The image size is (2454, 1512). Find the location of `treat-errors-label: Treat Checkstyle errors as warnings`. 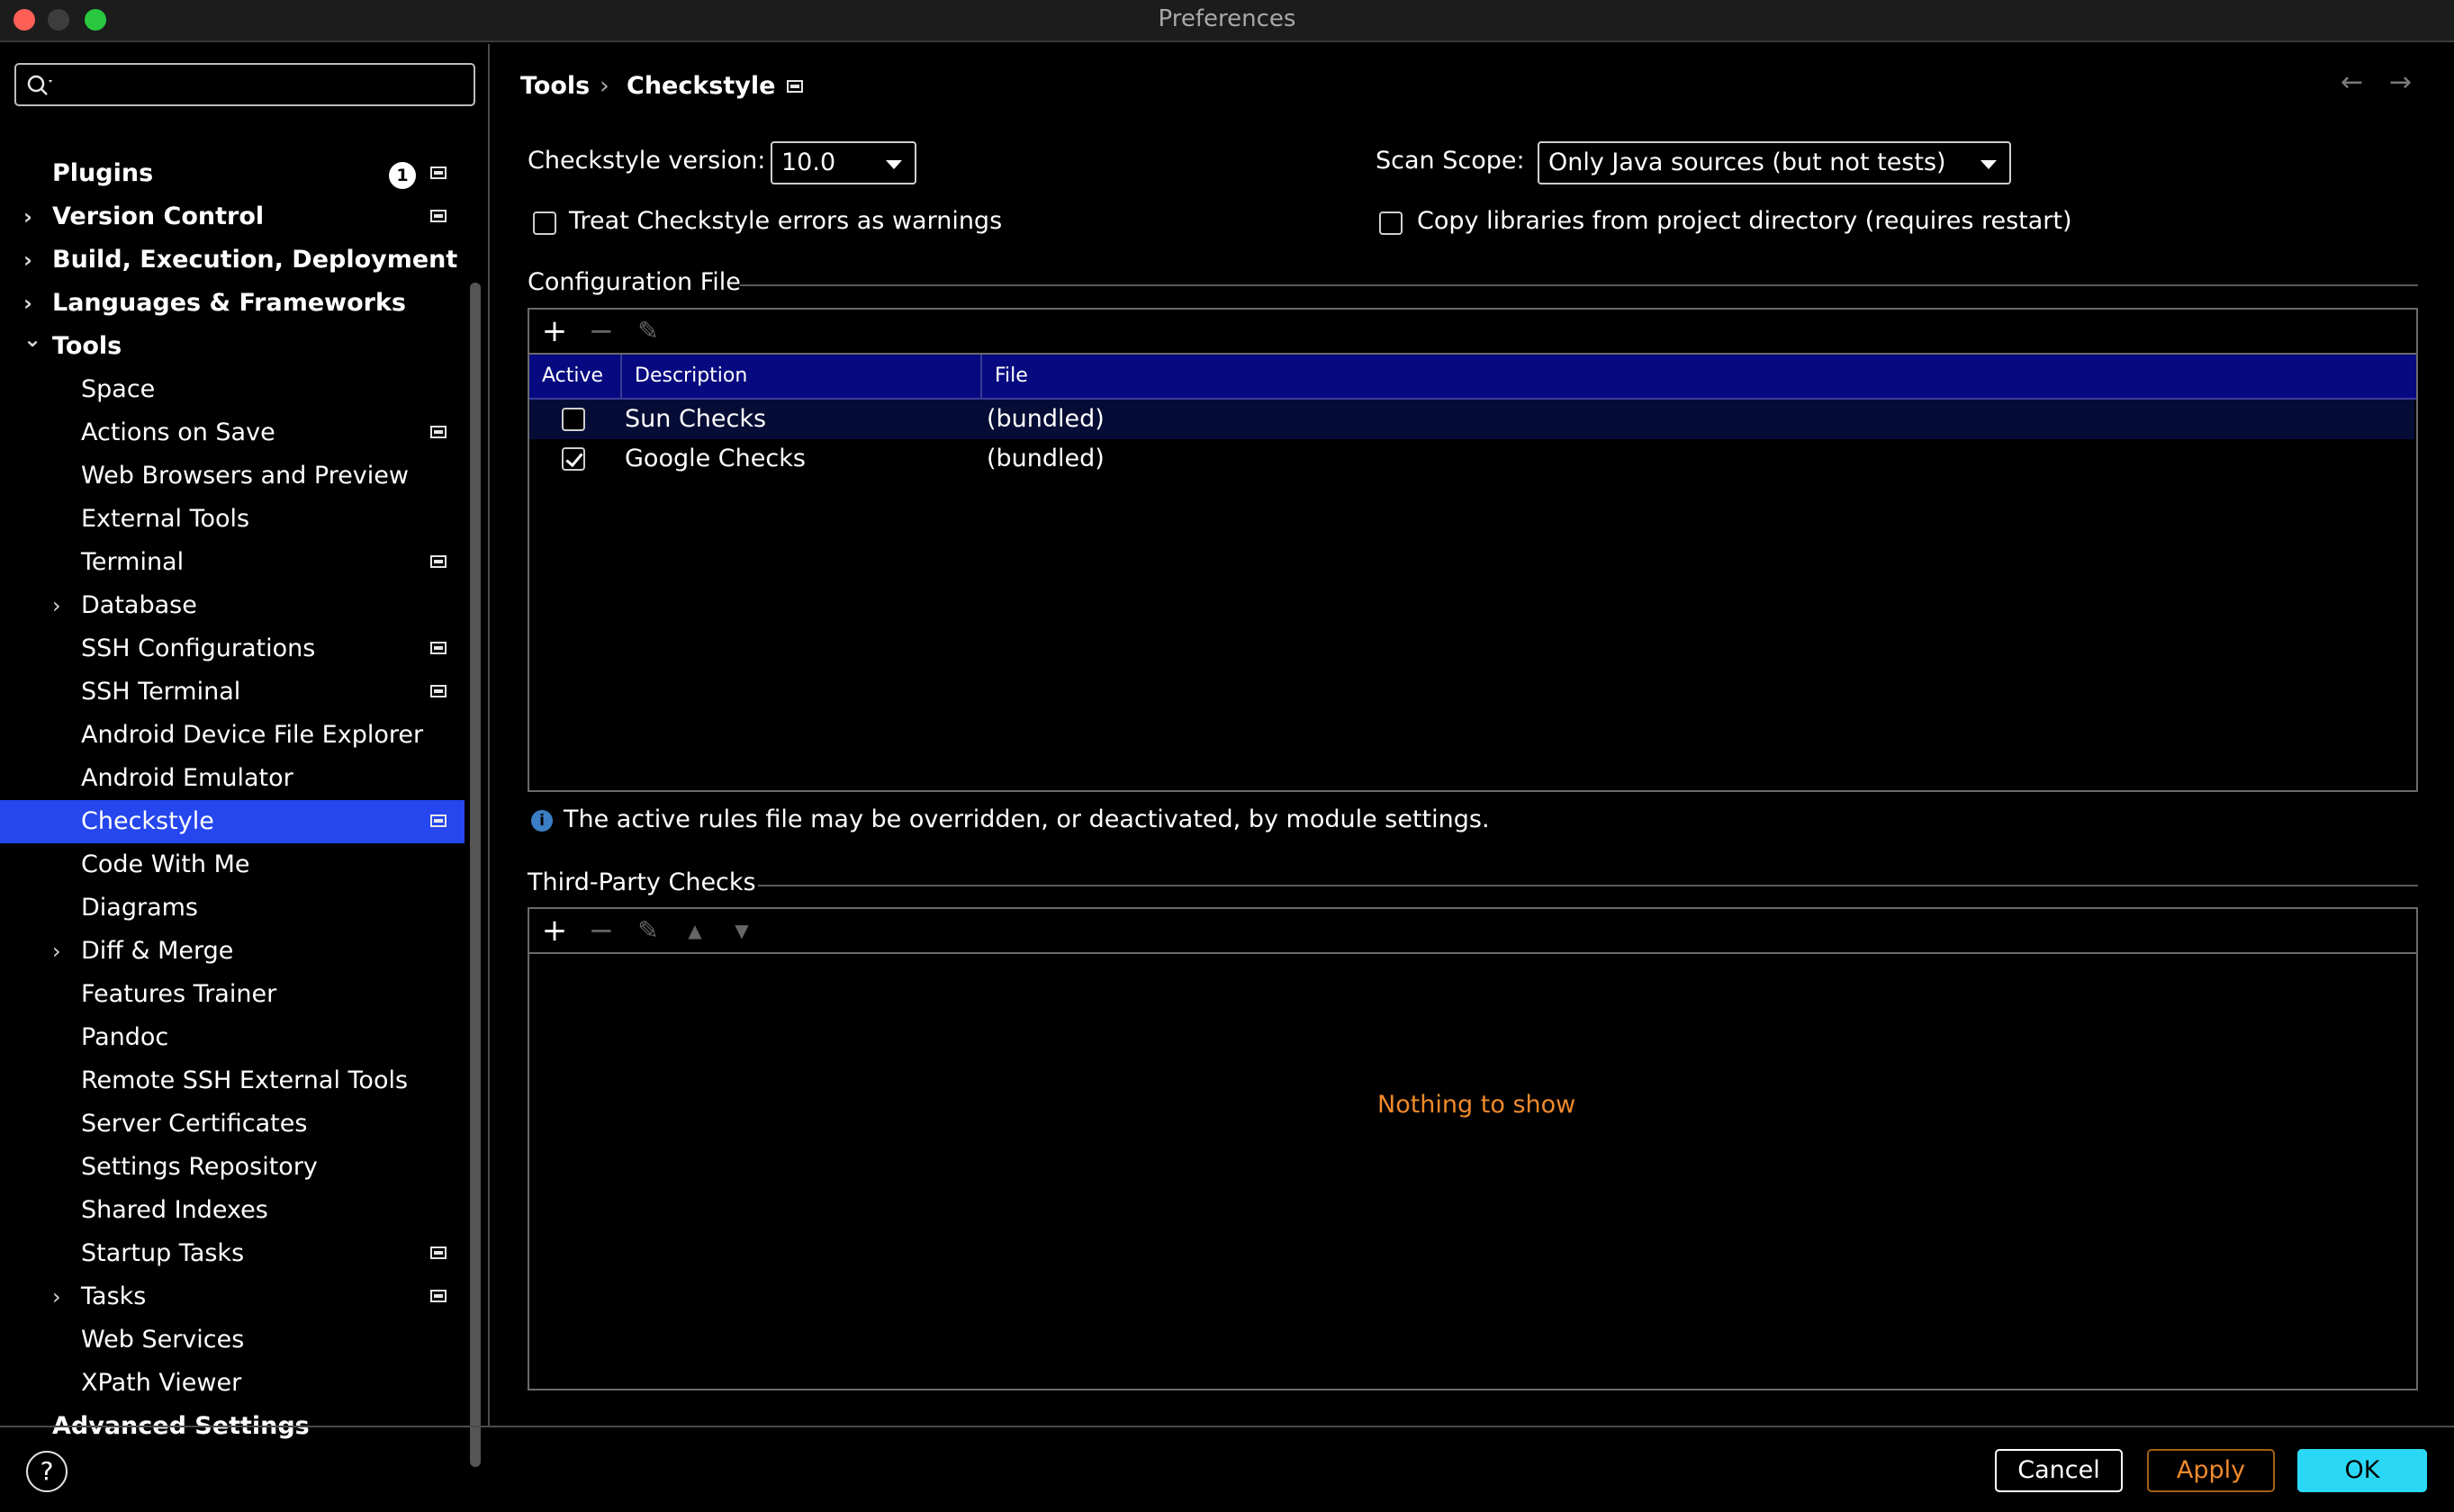

treat-errors-label: Treat Checkstyle errors as warnings is located at coordinates (785, 221).